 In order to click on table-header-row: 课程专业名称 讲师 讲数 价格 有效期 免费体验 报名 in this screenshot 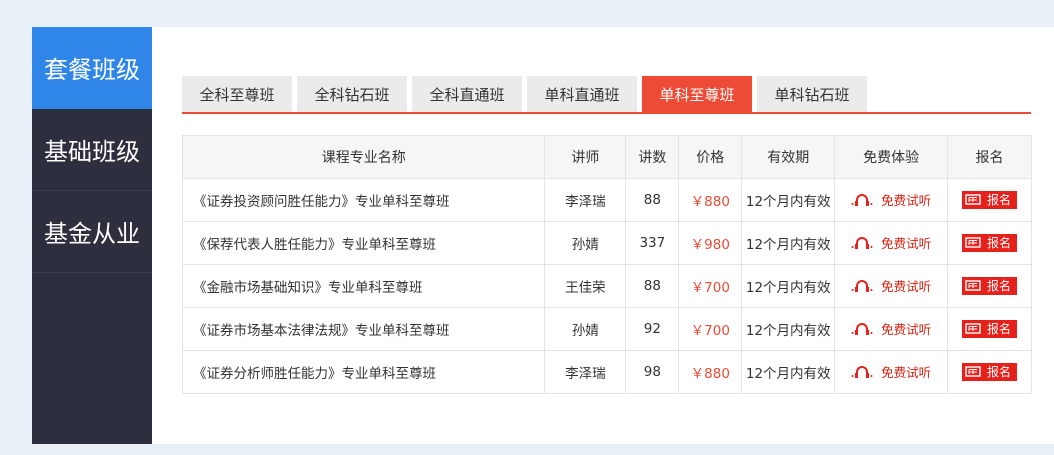, I will do `click(606, 157)`.